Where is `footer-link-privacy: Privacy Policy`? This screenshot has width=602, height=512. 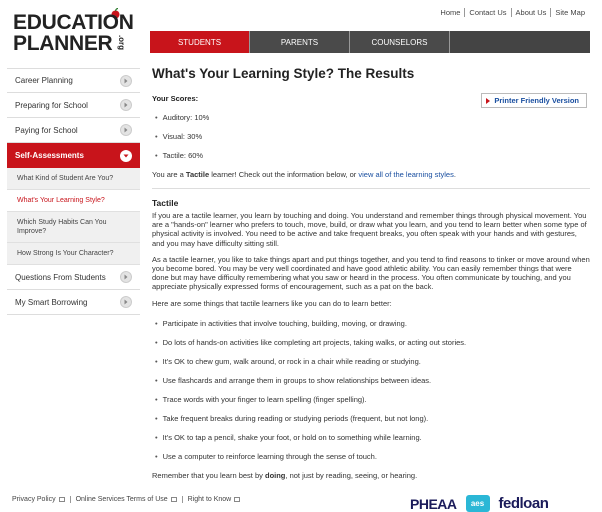
footer-link-privacy: Privacy Policy is located at coordinates (41, 499).